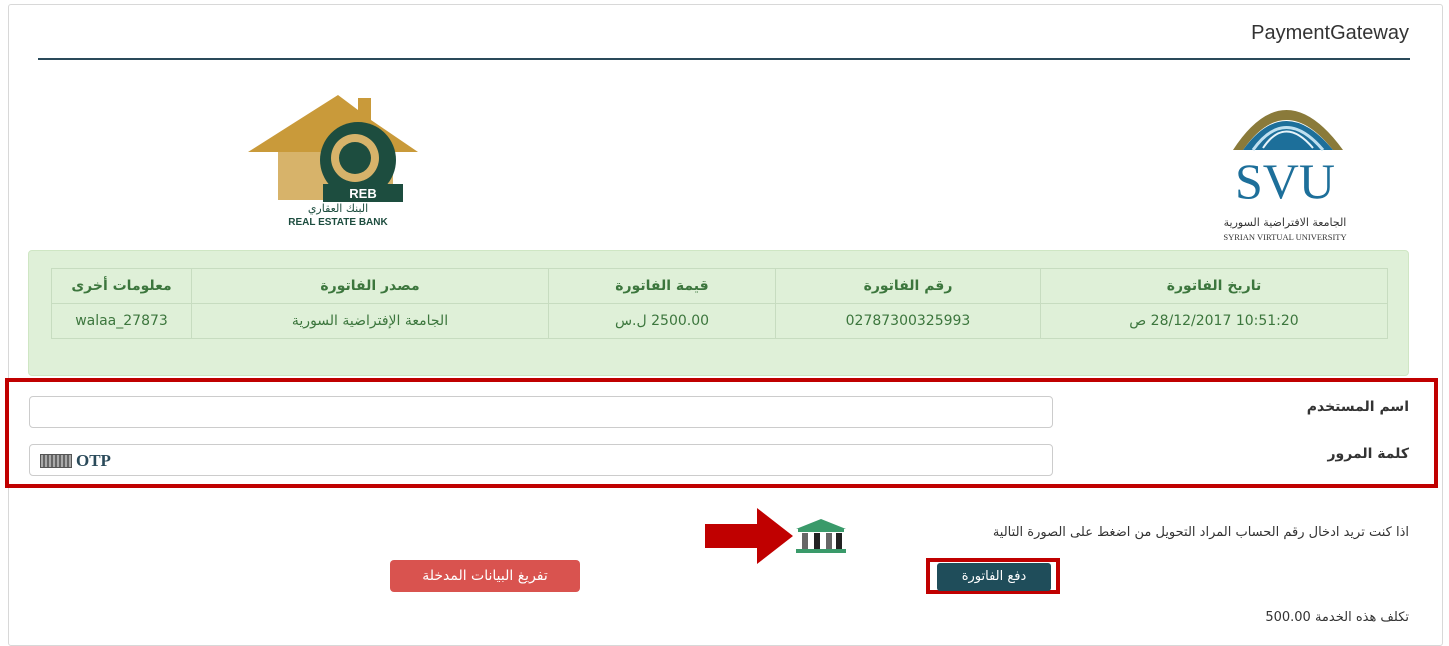  I want to click on col-invoice-amount: قيمة الفاتورة, so click(662, 286).